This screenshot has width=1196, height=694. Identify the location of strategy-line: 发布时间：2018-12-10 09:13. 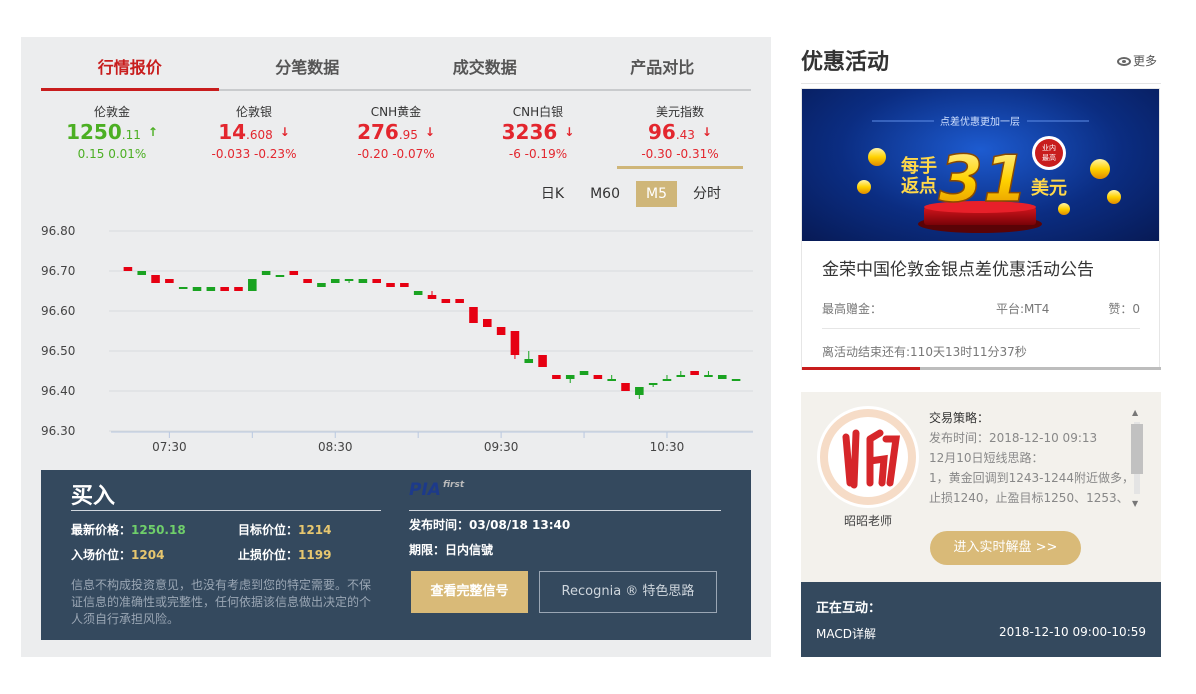
(1013, 438).